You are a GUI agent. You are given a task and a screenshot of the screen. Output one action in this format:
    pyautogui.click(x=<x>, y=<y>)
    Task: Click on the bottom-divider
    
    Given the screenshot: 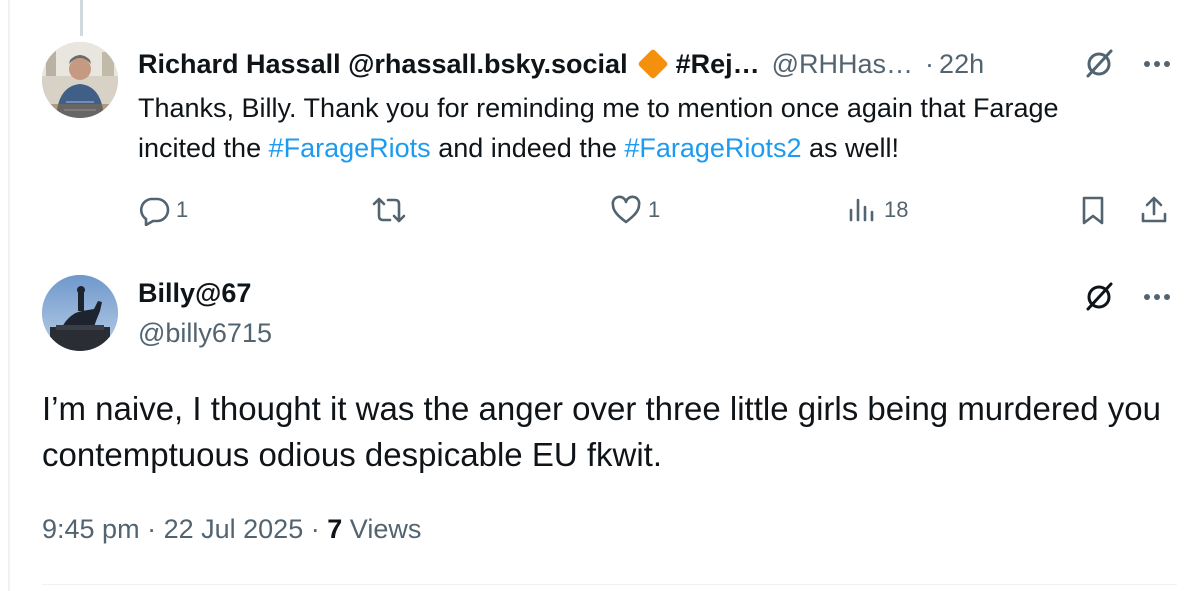 What is the action you would take?
    pyautogui.click(x=609, y=584)
    